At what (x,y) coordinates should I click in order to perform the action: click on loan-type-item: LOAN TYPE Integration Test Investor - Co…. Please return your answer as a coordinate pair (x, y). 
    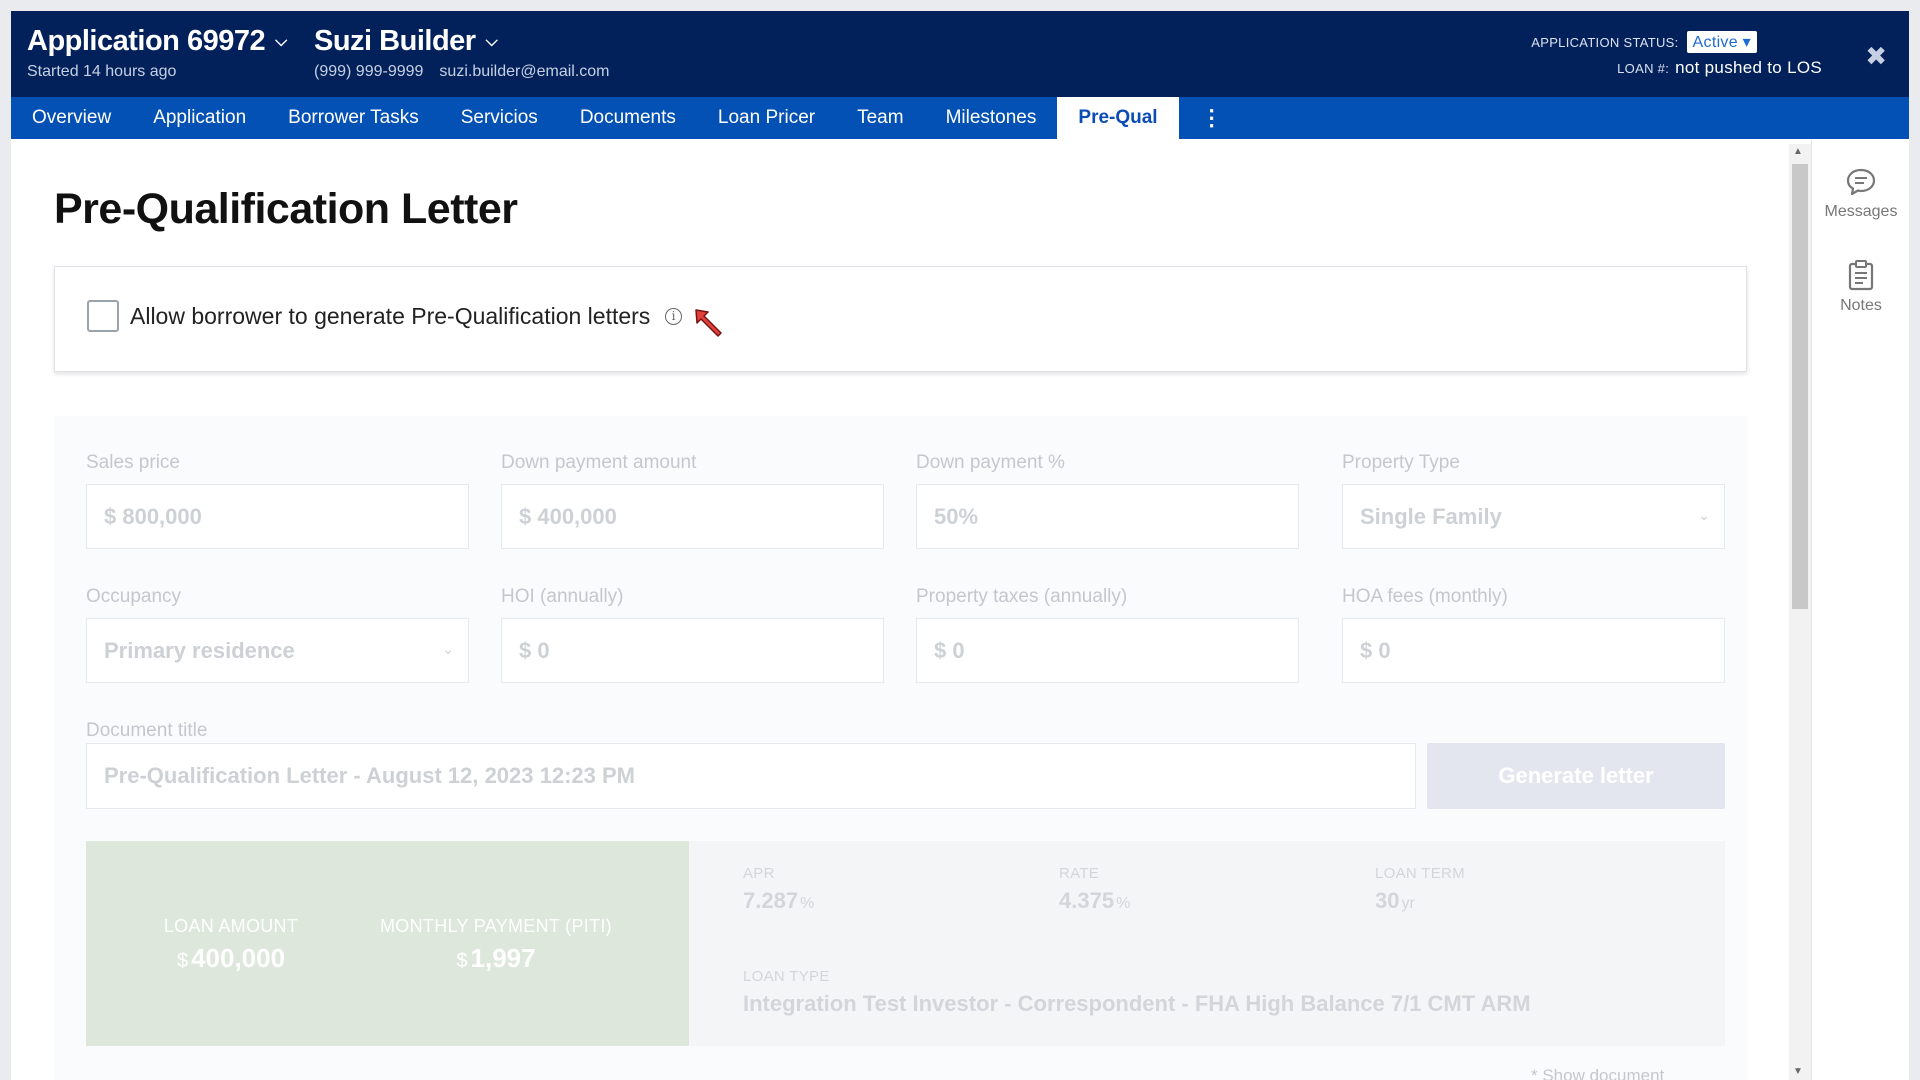
    Looking at the image, I should click on (1137, 992).